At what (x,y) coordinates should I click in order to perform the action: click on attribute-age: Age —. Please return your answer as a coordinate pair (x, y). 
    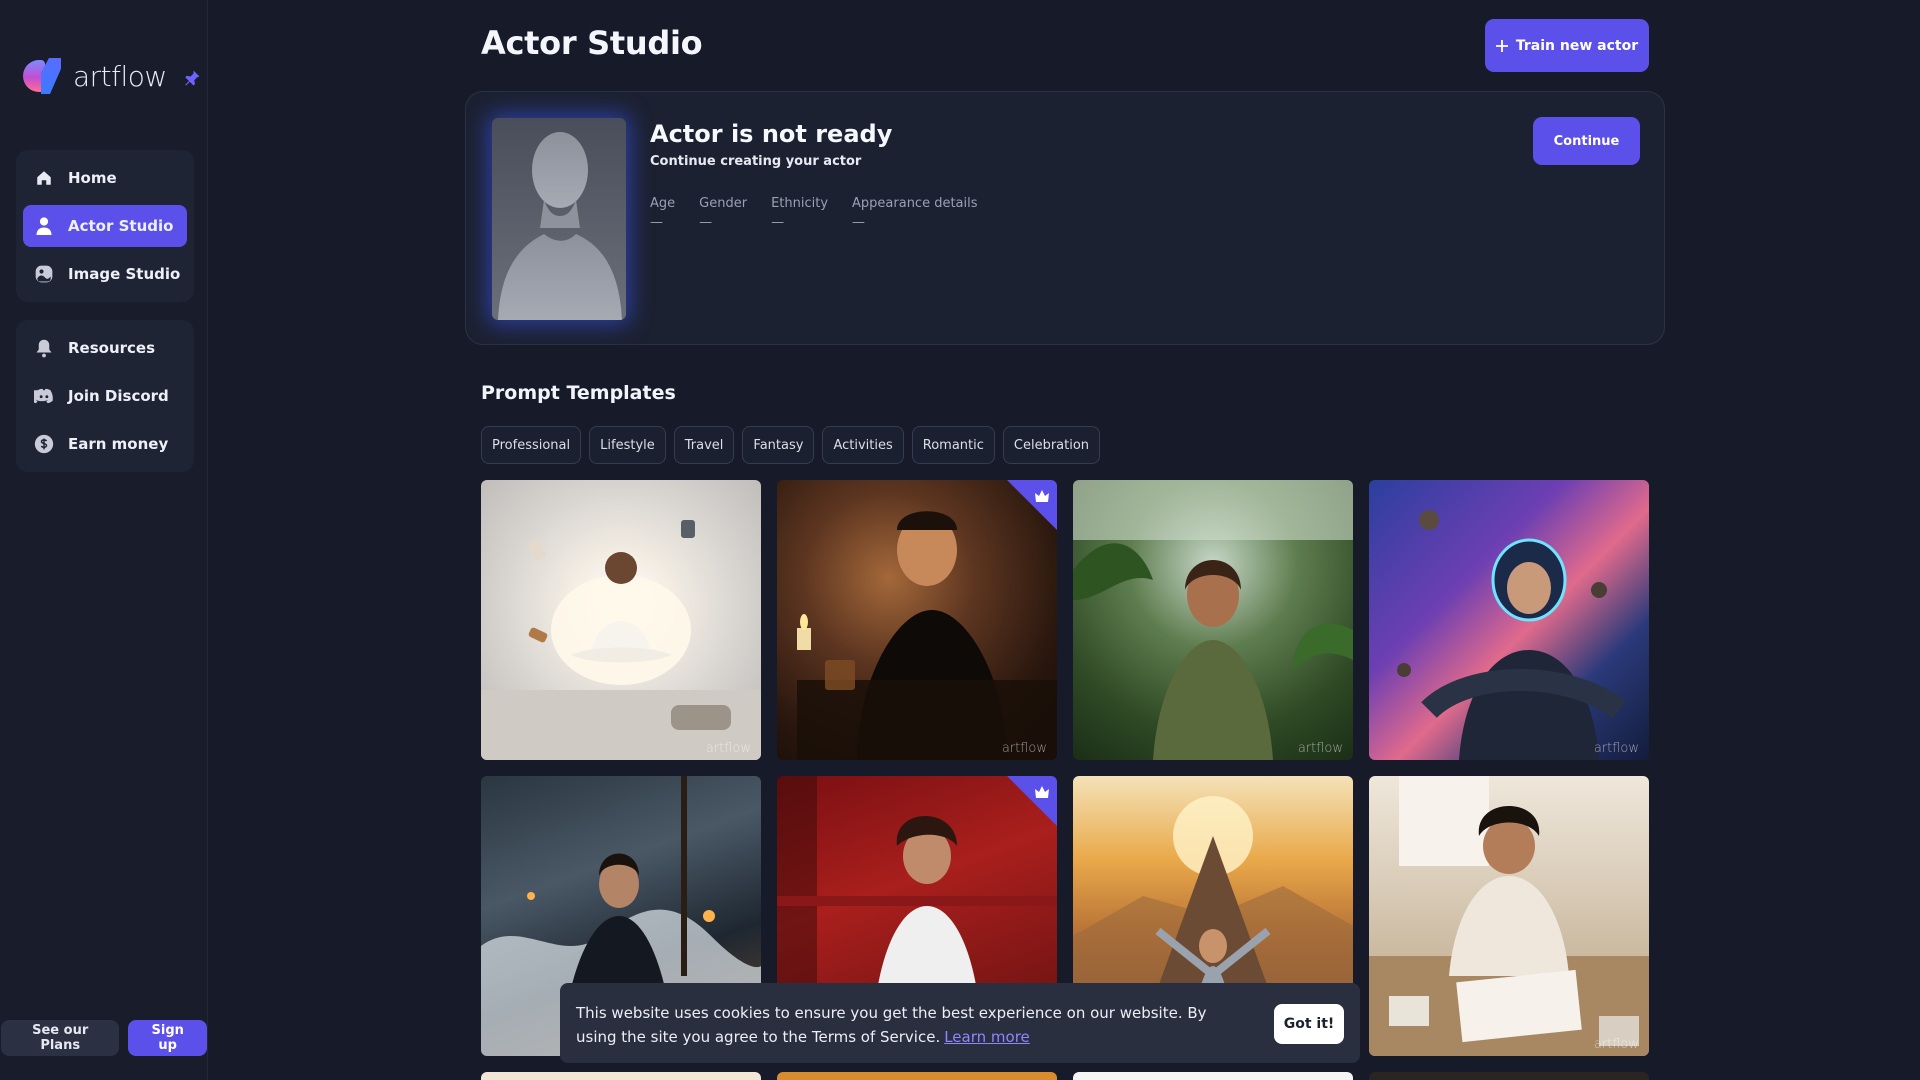
    Looking at the image, I should click on (662, 213).